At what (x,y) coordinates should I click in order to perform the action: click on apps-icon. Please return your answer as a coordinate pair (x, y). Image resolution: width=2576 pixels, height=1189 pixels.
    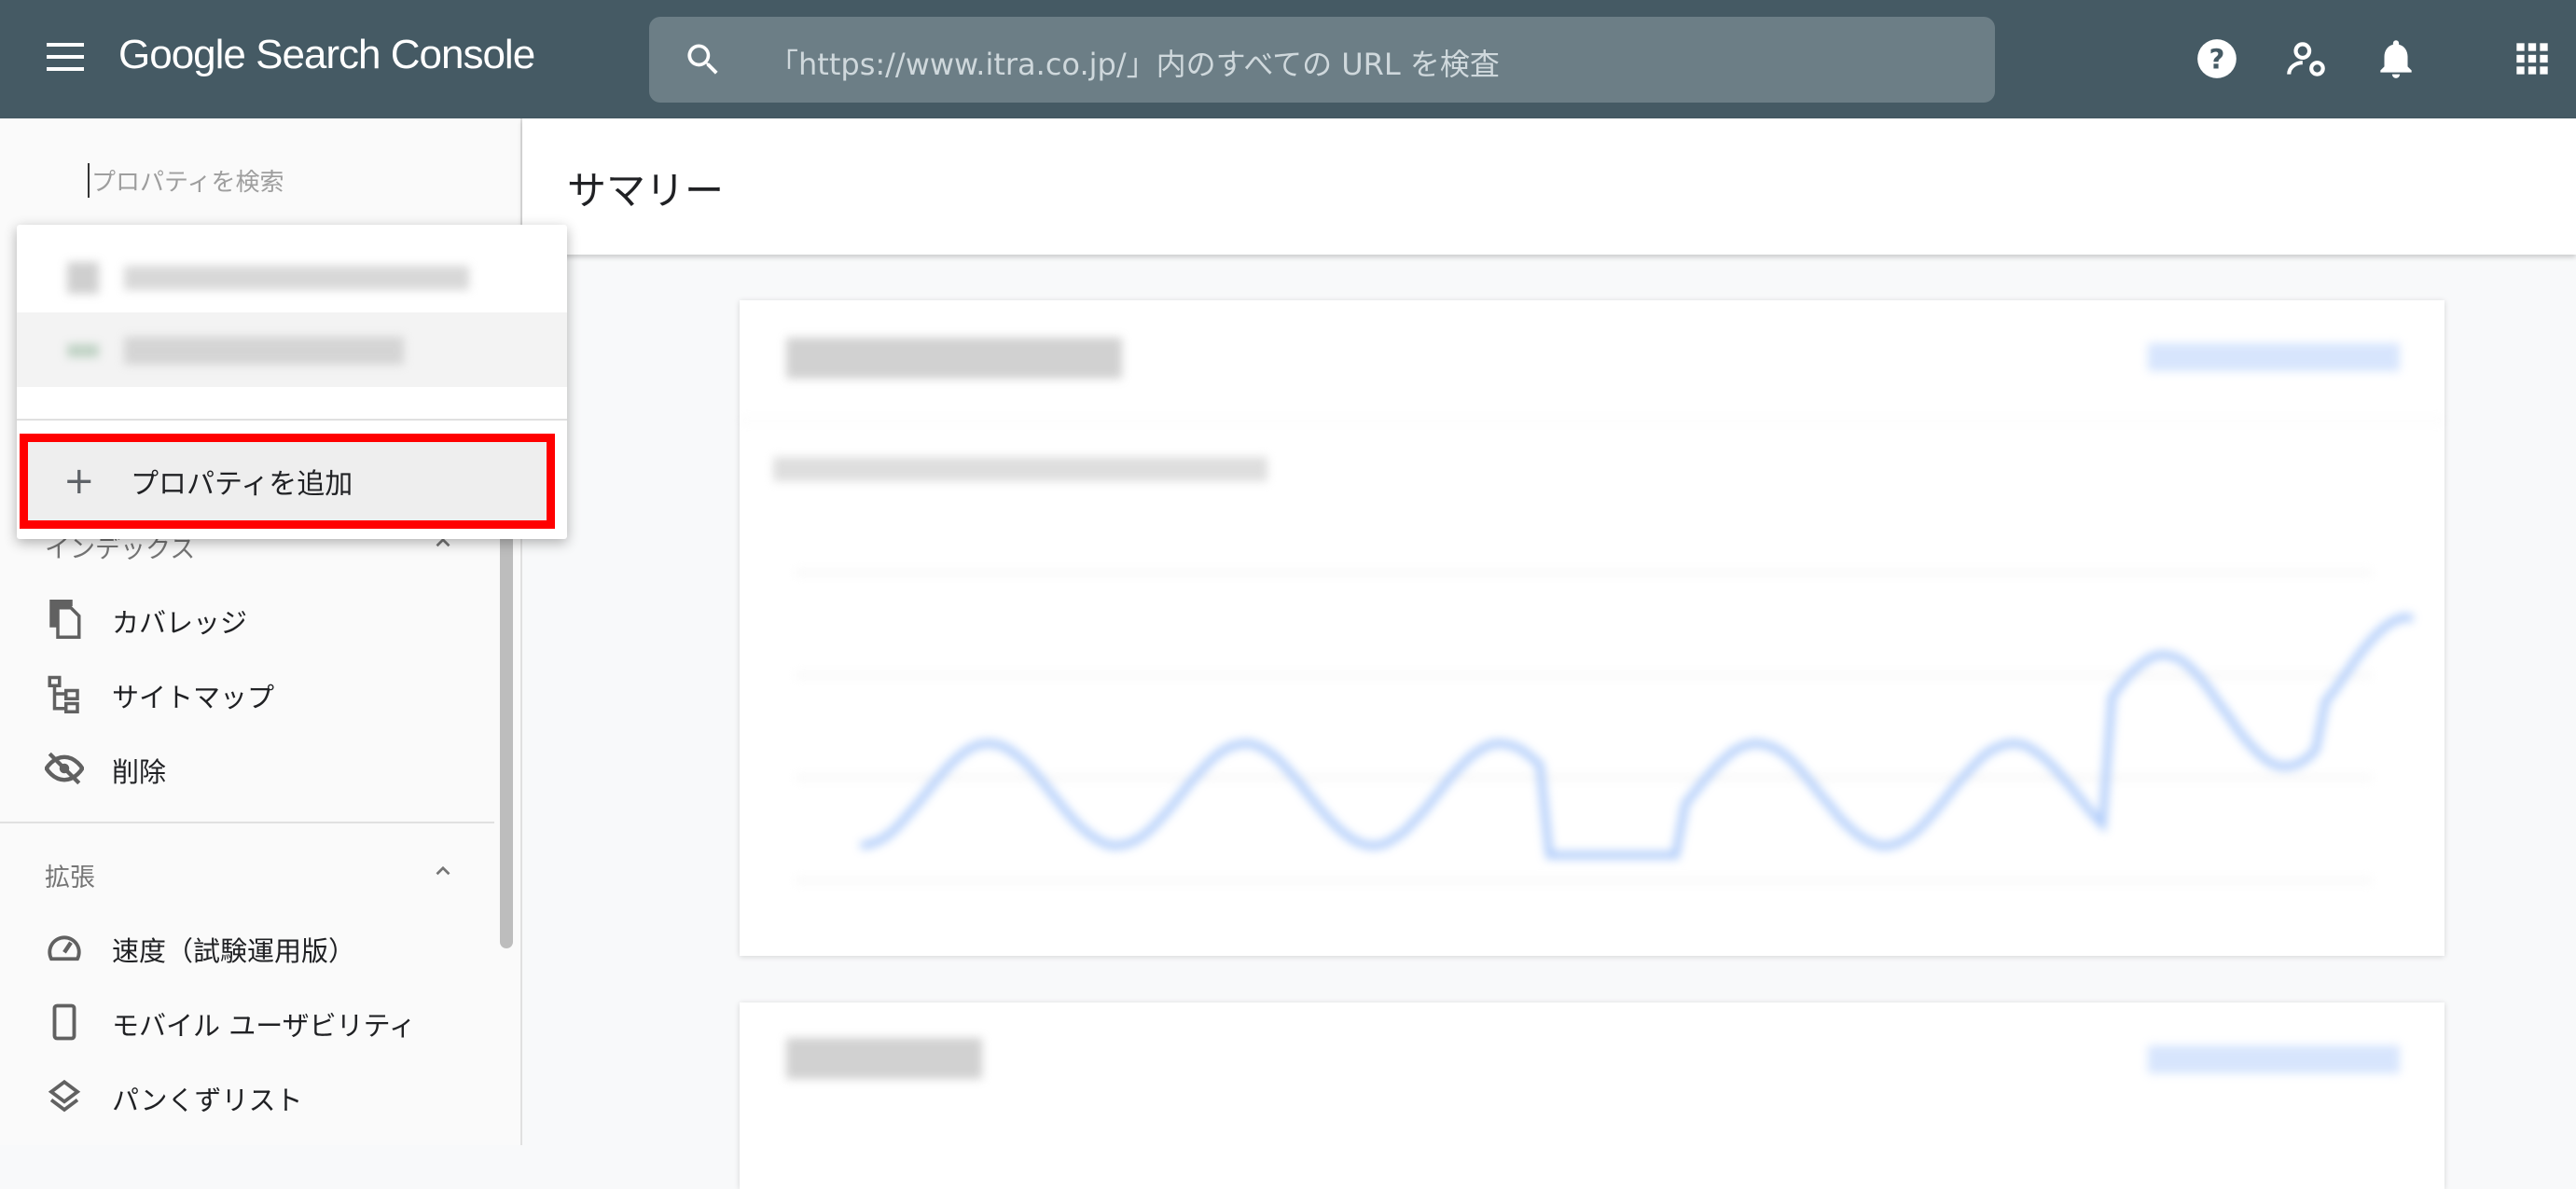
    Looking at the image, I should click on (2532, 58).